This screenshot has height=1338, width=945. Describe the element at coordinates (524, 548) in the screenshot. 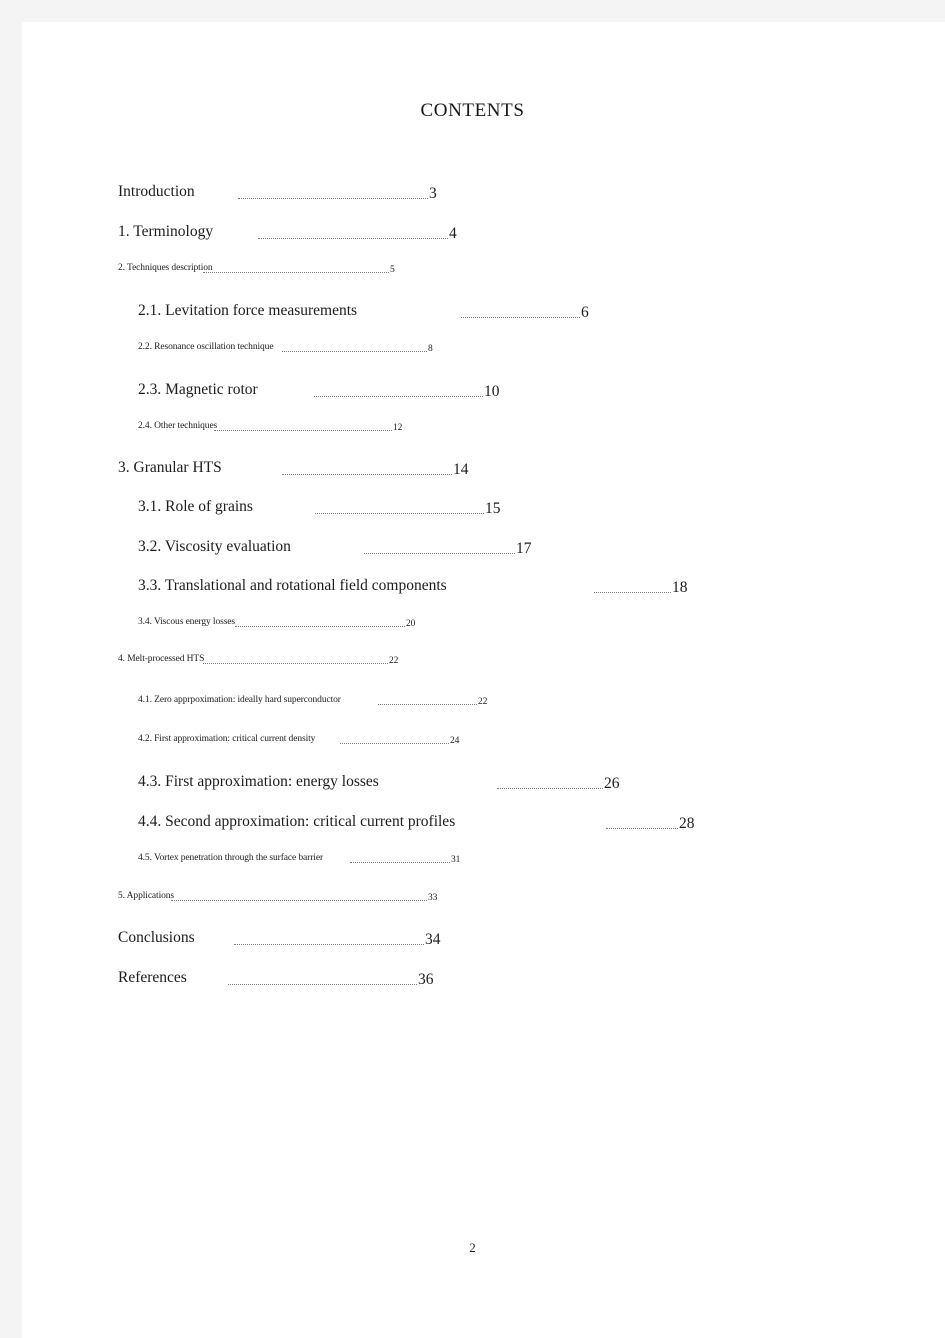

I see `toc-entry-page-number: 17` at that location.